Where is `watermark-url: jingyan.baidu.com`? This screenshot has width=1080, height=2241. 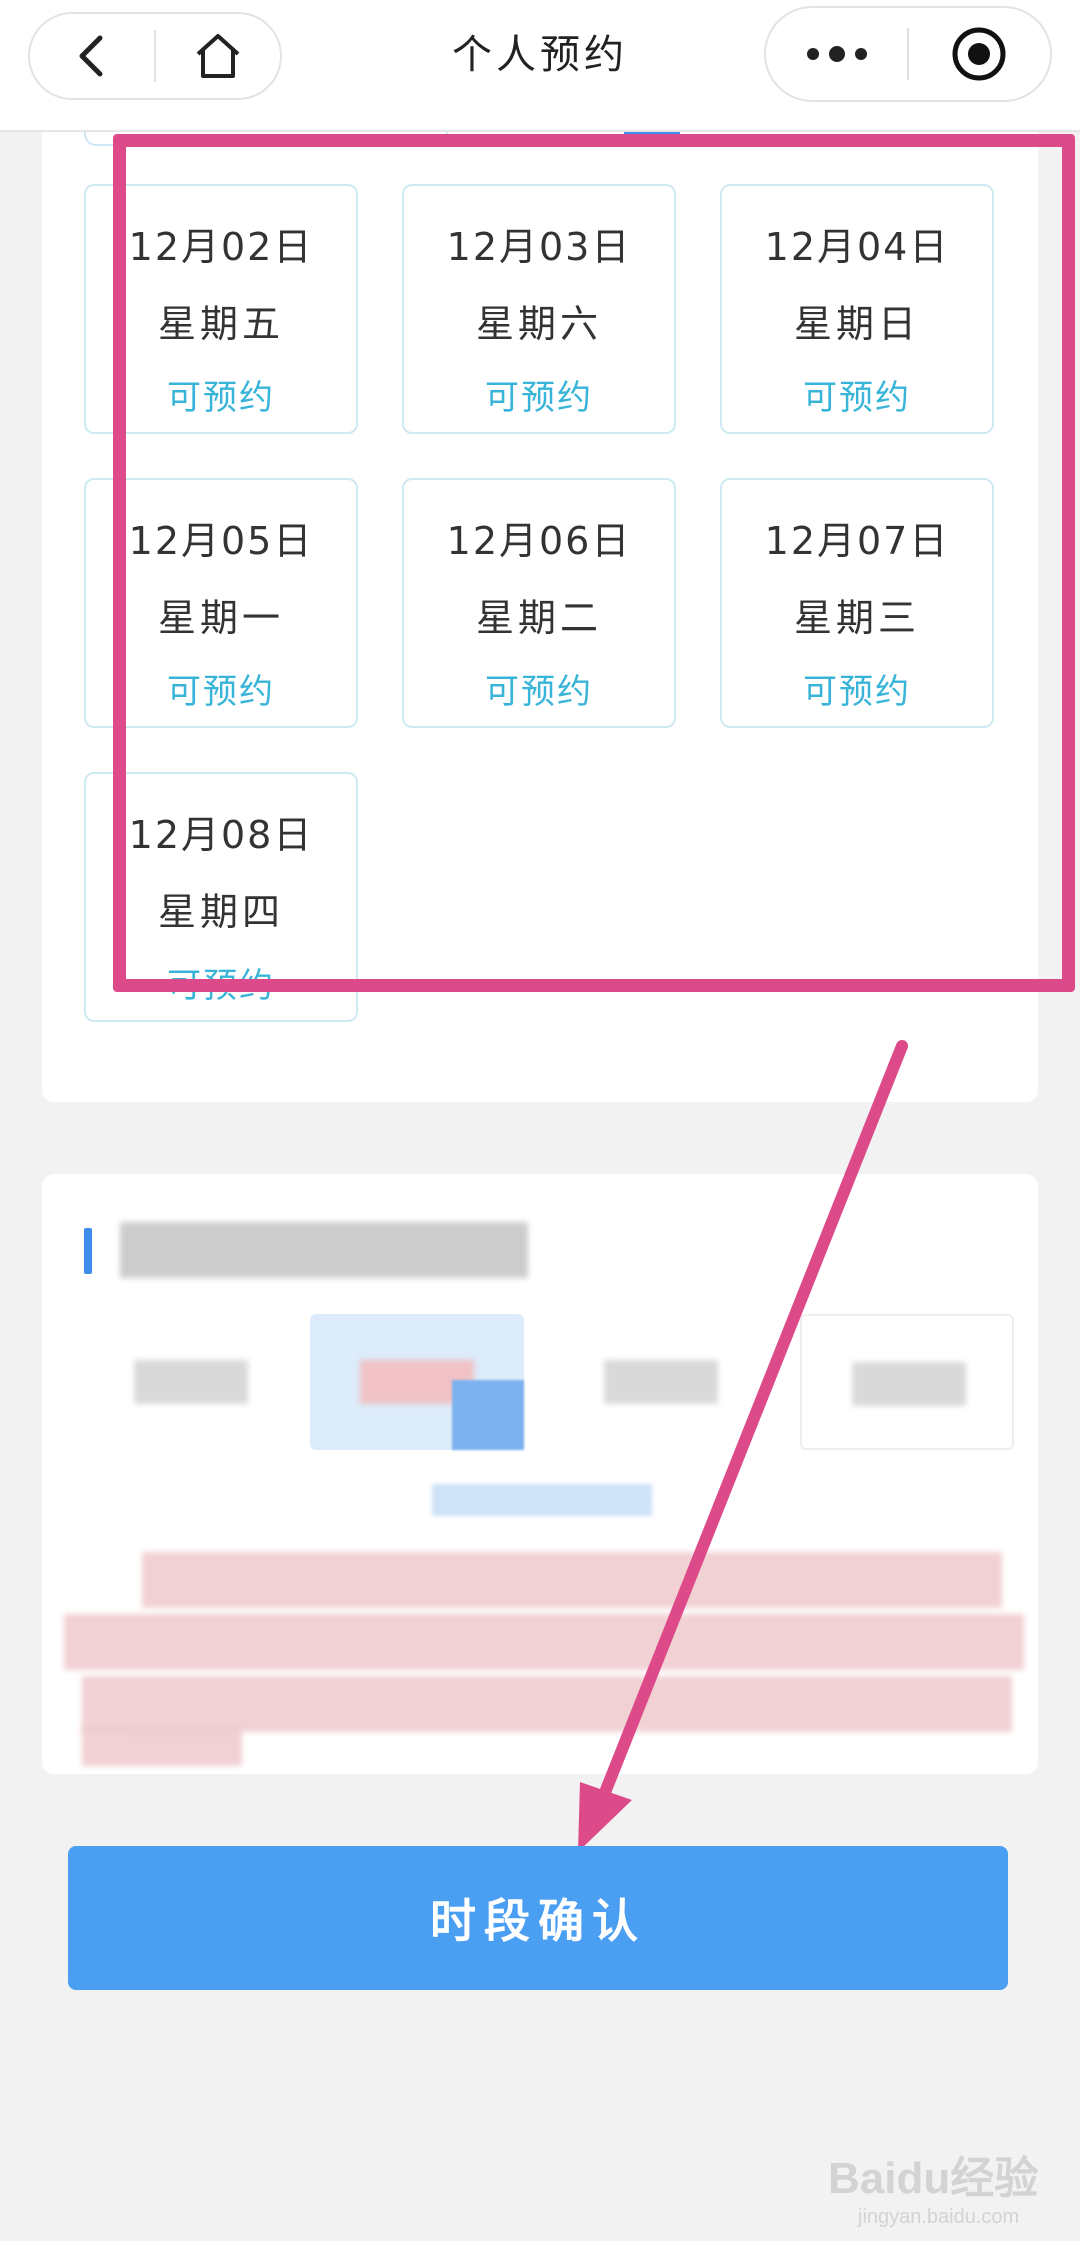 watermark-url: jingyan.baidu.com is located at coordinates (939, 2217).